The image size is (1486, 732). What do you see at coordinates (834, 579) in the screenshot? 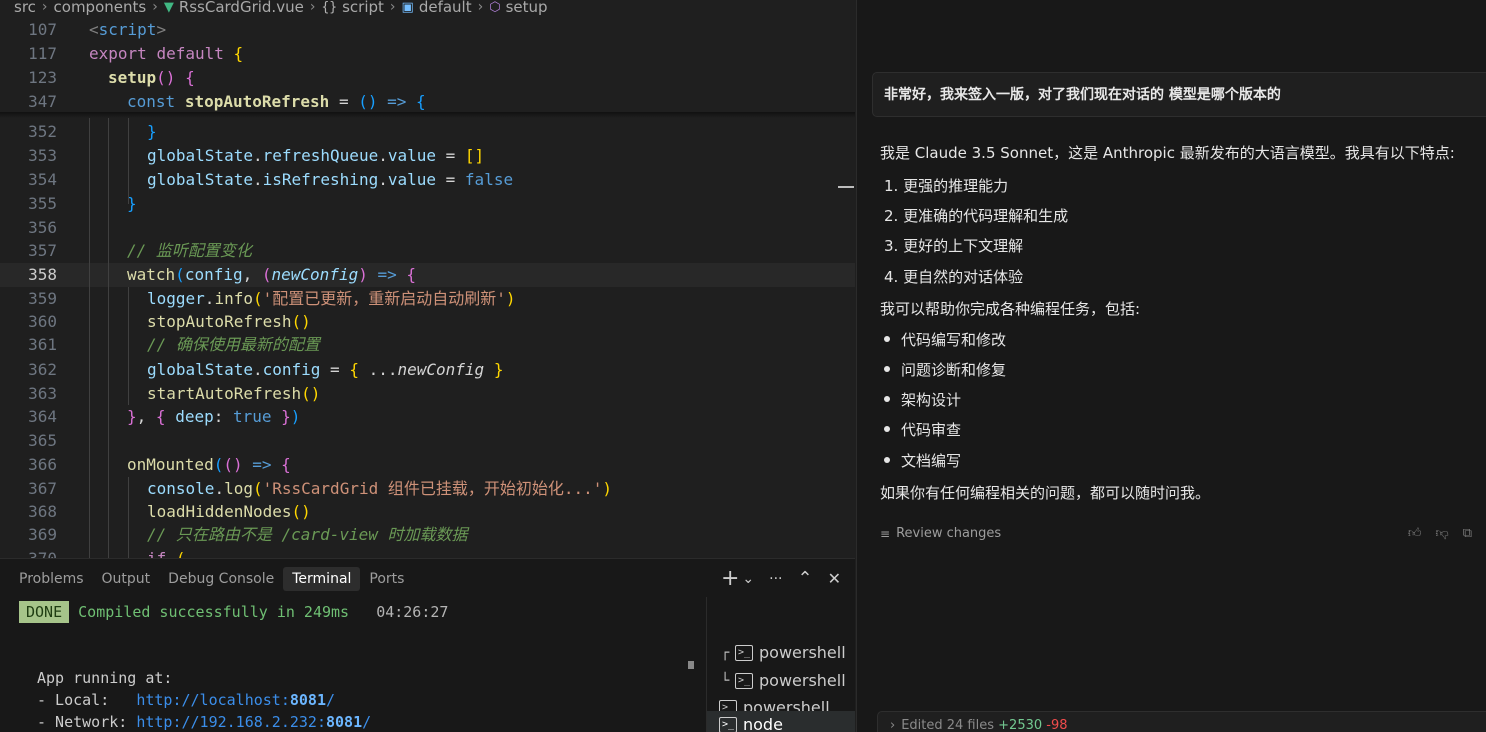
I see `close-panel-icon: ✕` at bounding box center [834, 579].